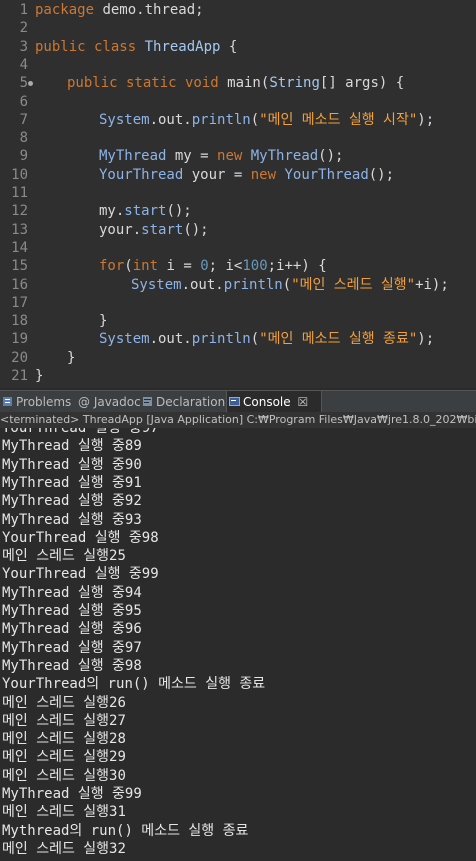 The image size is (476, 861). What do you see at coordinates (338, 119) in the screenshot?
I see `code-token: "메인 메소드 실행 시작"` at bounding box center [338, 119].